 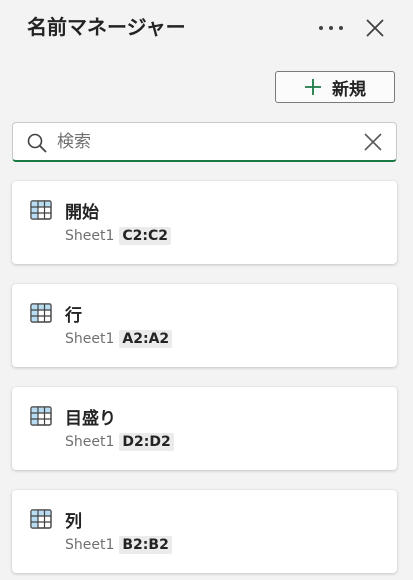 What do you see at coordinates (82, 213) in the screenshot?
I see `name-label: 開始` at bounding box center [82, 213].